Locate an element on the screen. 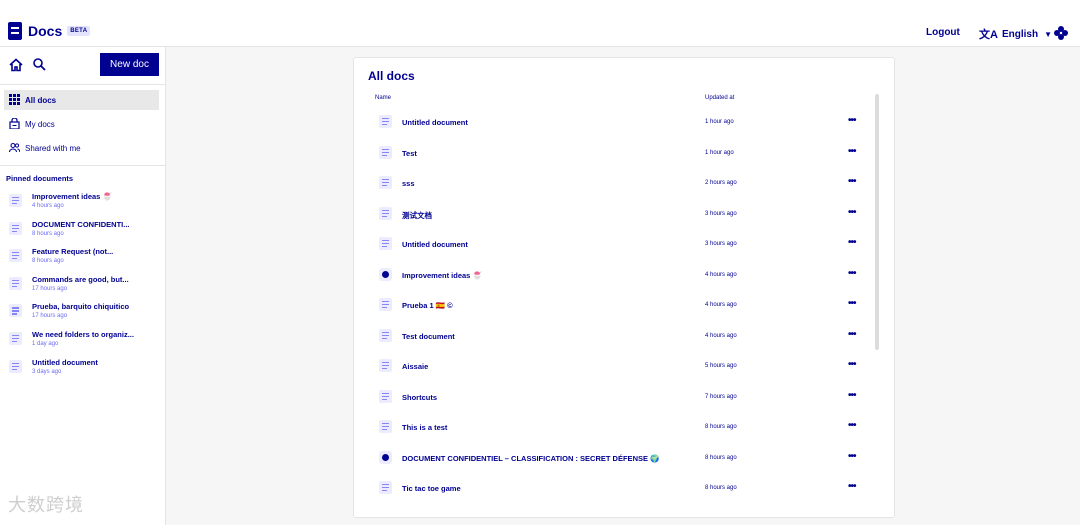 This screenshot has width=1080, height=525. table-row: Aissaie 5 hours ago ••• is located at coordinates (614, 366).